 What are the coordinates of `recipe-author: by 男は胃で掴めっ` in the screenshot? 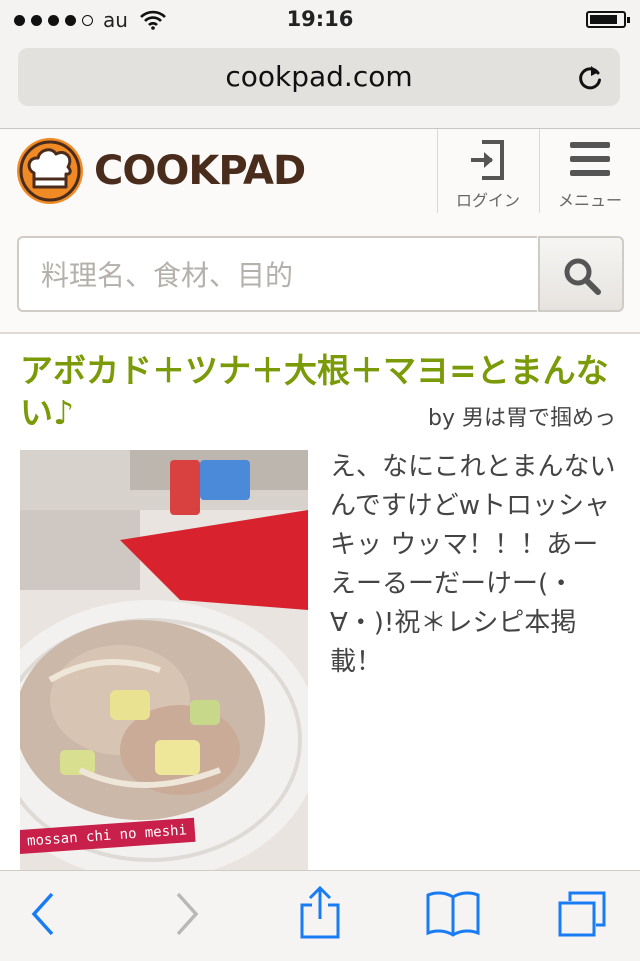 It's located at (522, 416).